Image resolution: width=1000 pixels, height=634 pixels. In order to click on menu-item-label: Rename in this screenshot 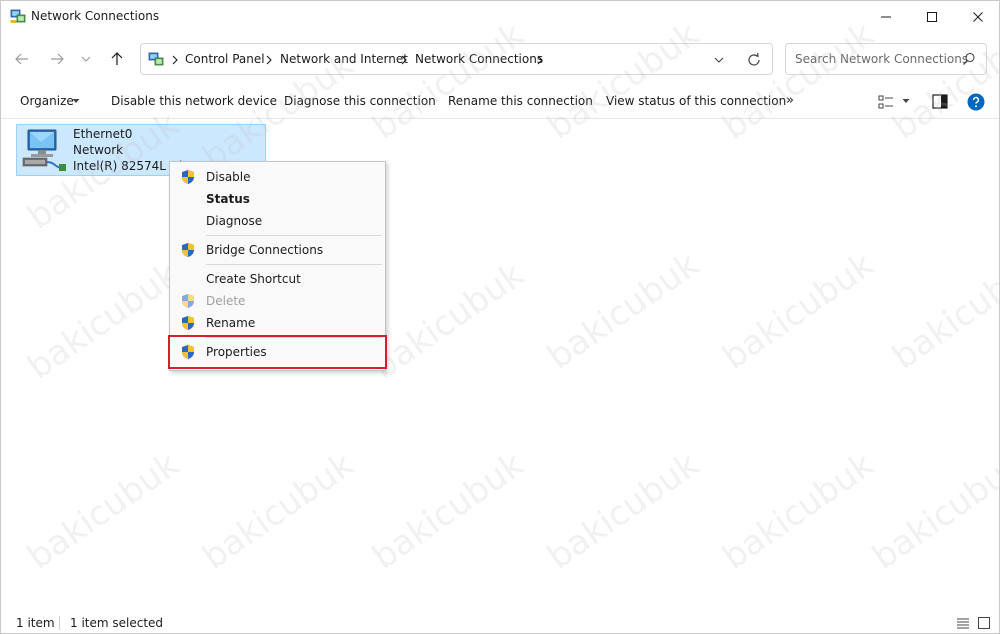, I will do `click(231, 323)`.